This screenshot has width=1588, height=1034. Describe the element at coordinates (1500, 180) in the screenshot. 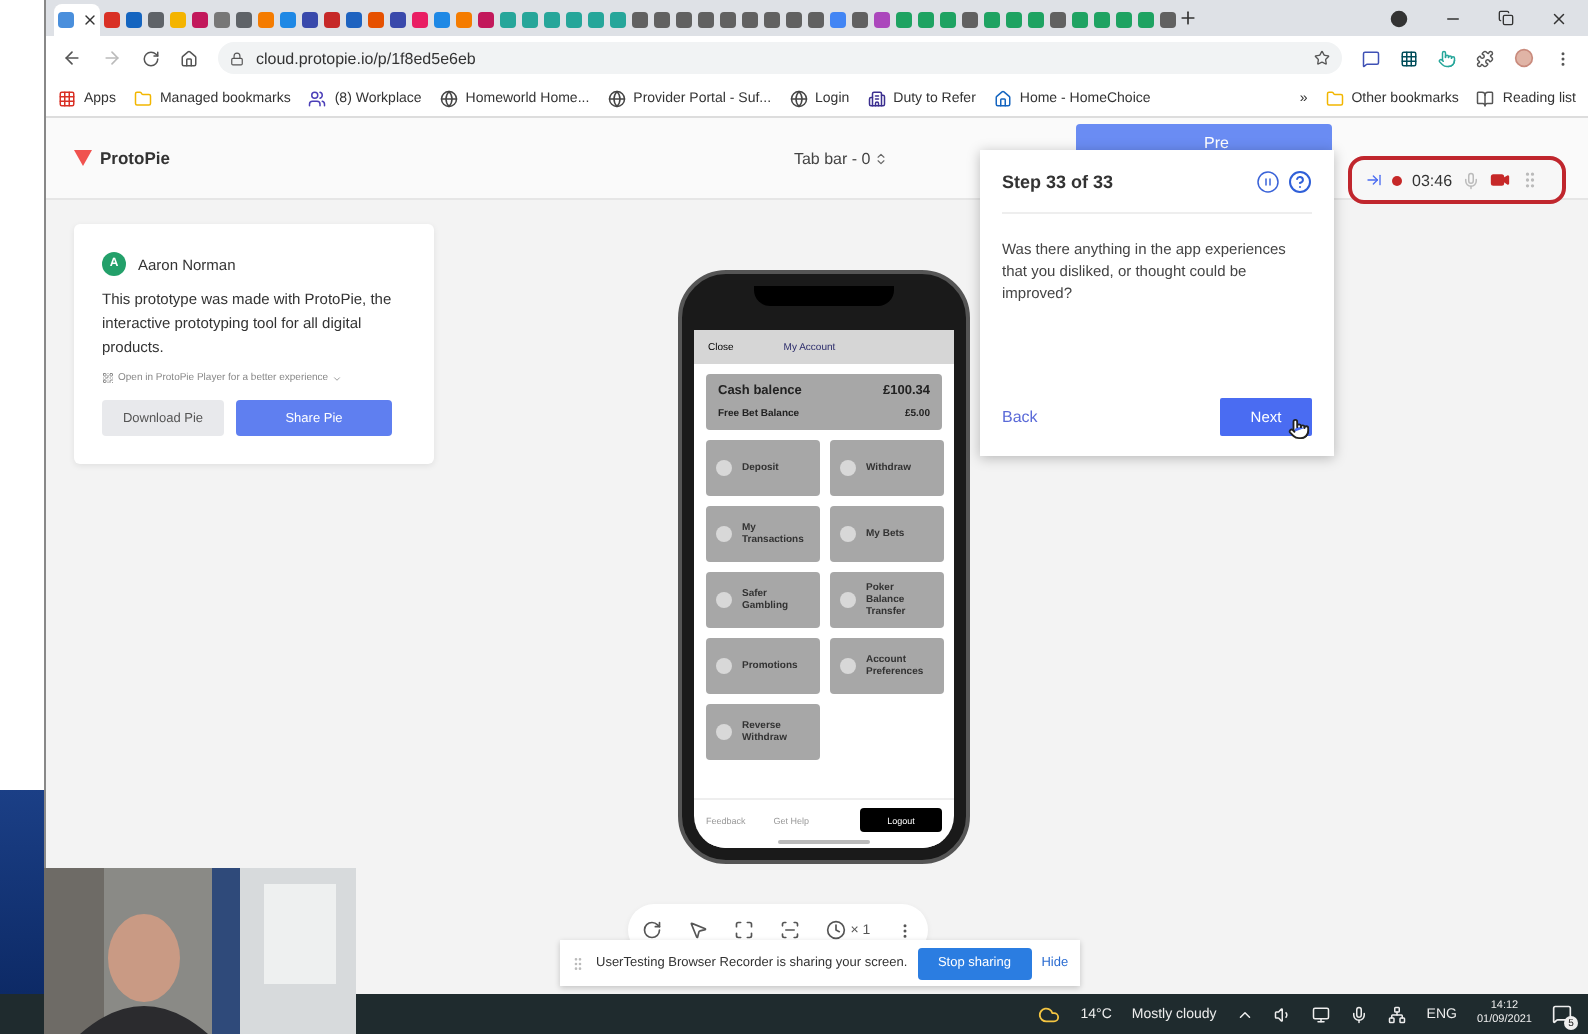

I see `video-camera-icon` at that location.